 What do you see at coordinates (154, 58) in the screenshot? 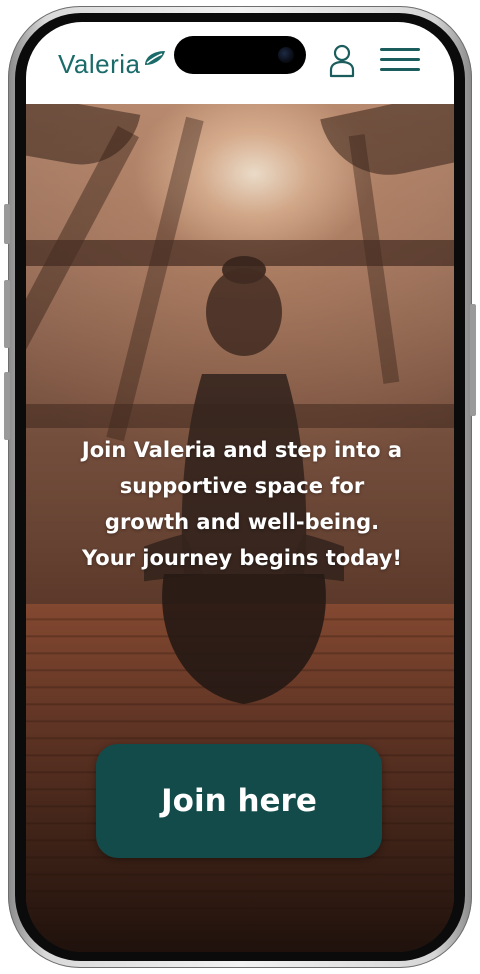
I see `leaf-logo-icon` at bounding box center [154, 58].